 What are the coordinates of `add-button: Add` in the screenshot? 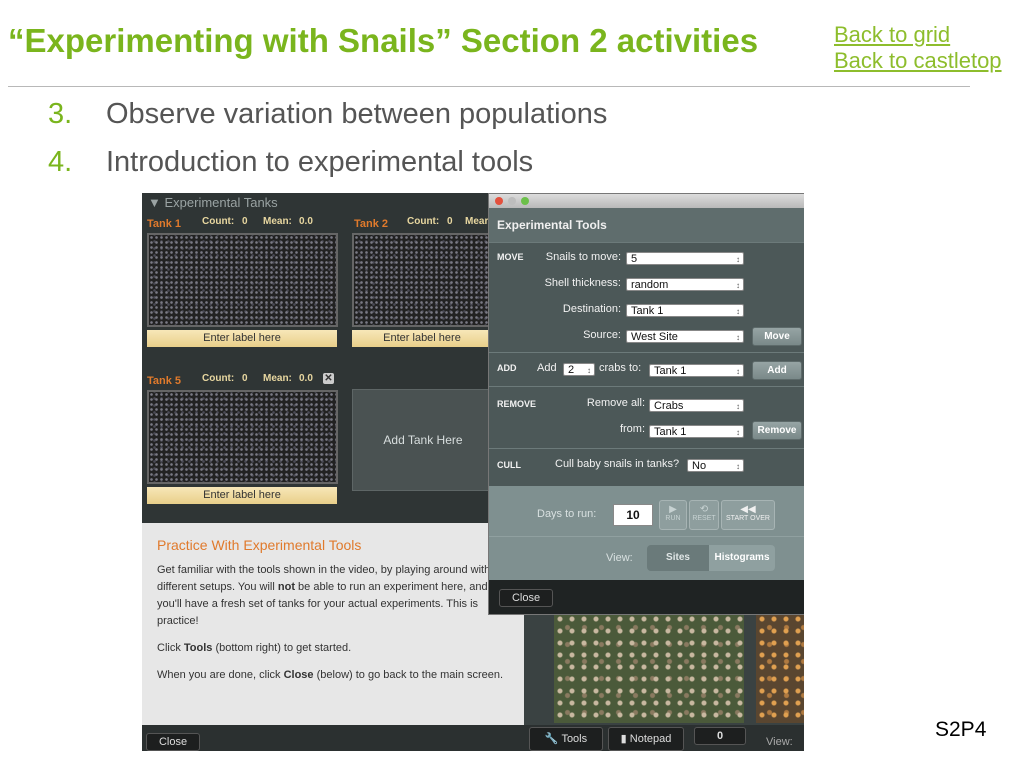 It's located at (777, 370).